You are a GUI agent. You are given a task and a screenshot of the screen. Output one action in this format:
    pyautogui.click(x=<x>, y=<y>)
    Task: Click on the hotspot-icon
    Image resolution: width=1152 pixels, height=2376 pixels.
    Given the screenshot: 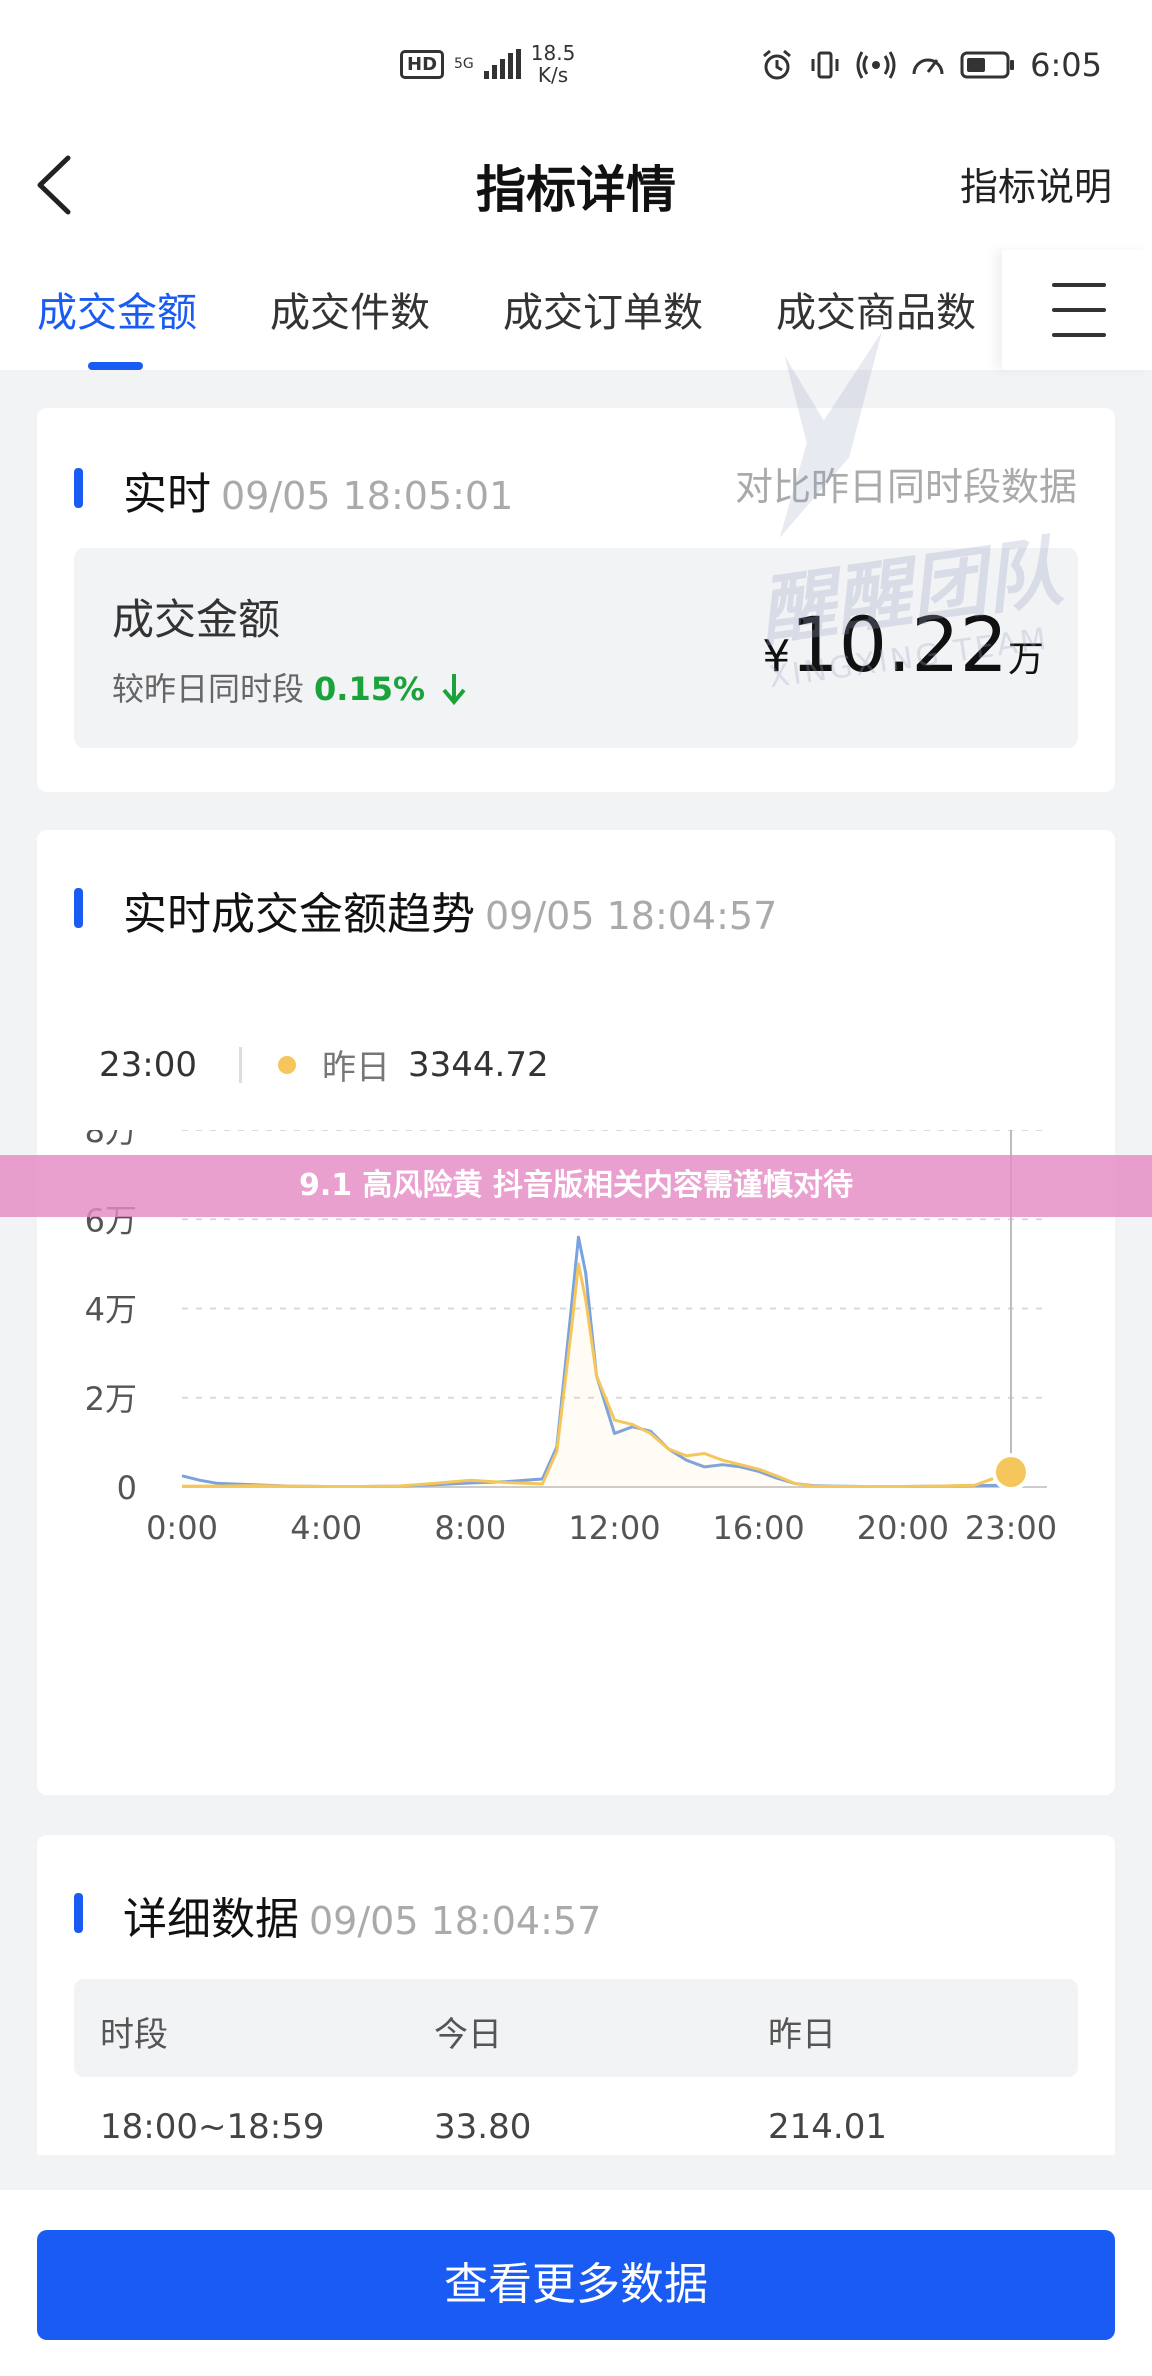 What is the action you would take?
    pyautogui.click(x=876, y=65)
    